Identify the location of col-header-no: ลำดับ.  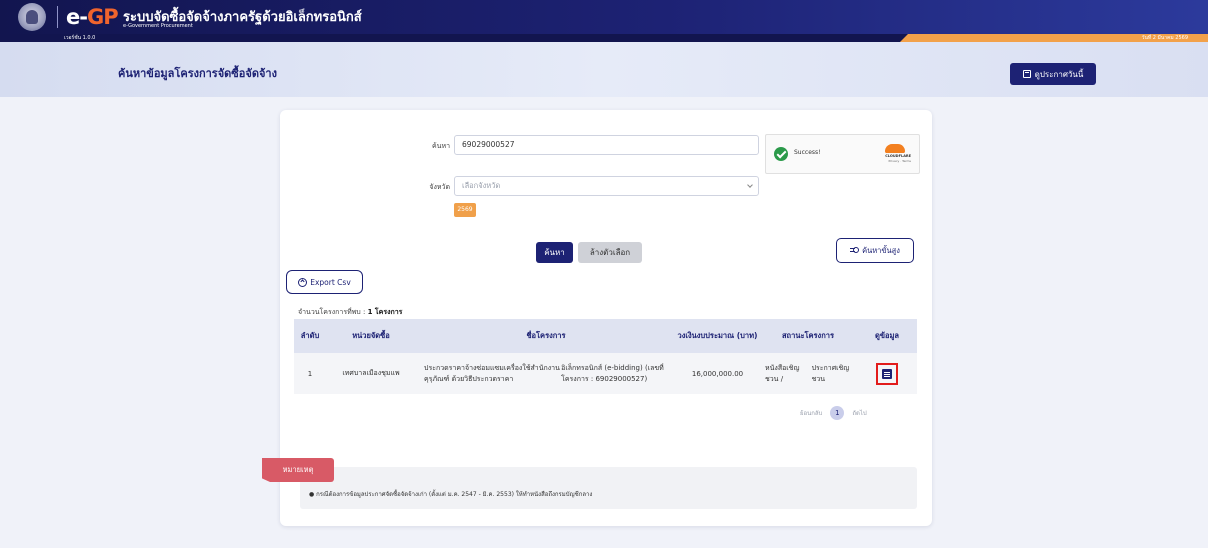
(310, 335).